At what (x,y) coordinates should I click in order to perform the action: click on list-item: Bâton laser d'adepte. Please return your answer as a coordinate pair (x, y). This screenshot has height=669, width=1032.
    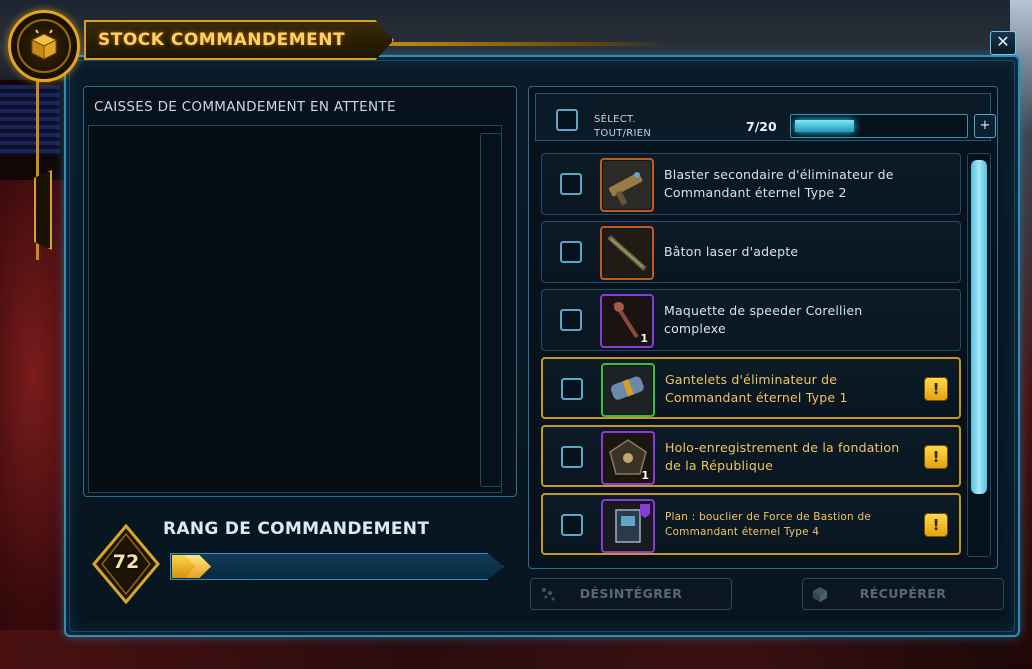
    Looking at the image, I should click on (751, 252).